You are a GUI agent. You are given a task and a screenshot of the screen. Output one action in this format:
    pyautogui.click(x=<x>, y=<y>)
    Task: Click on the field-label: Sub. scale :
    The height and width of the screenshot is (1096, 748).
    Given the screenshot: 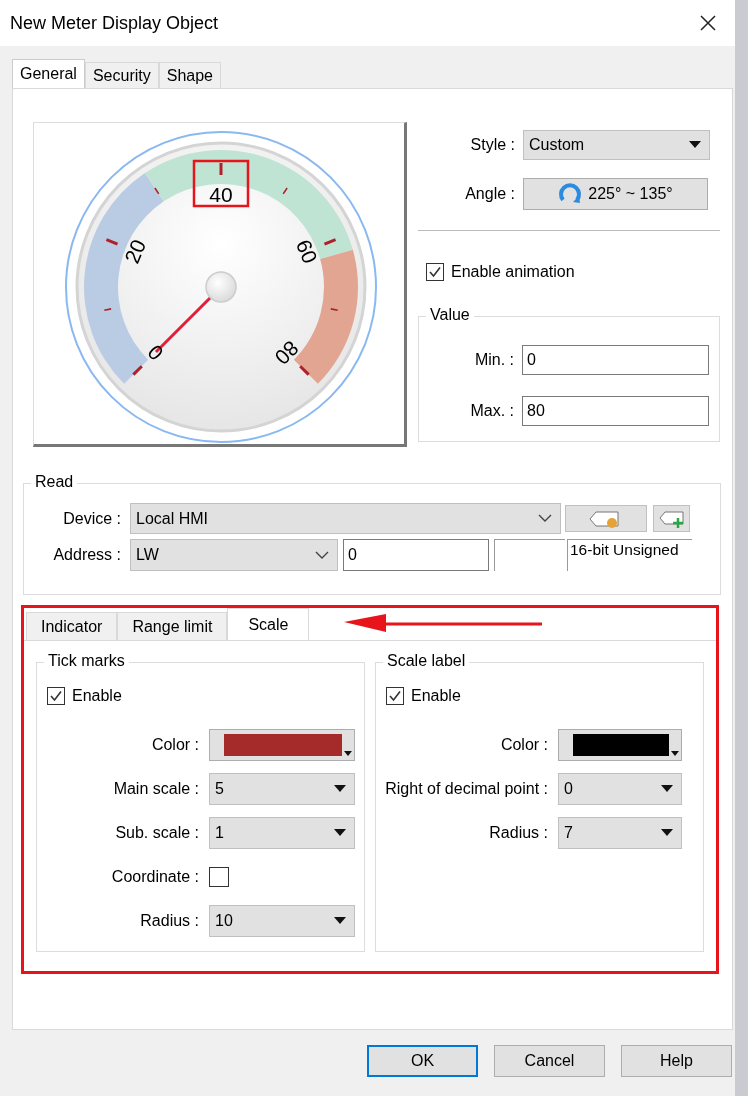 What is the action you would take?
    pyautogui.click(x=156, y=833)
    